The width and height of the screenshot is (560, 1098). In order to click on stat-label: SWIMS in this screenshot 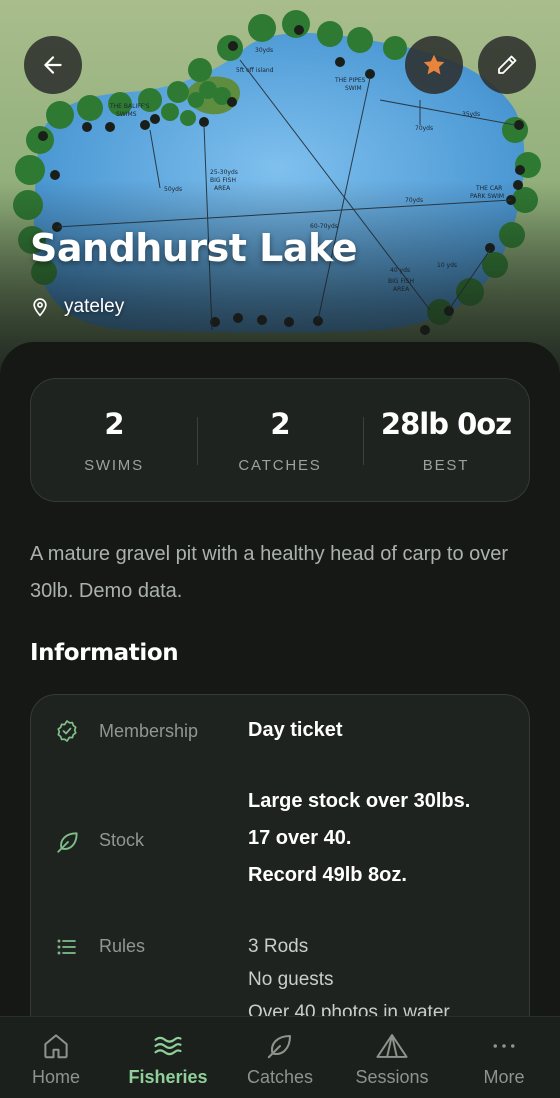, I will do `click(114, 465)`.